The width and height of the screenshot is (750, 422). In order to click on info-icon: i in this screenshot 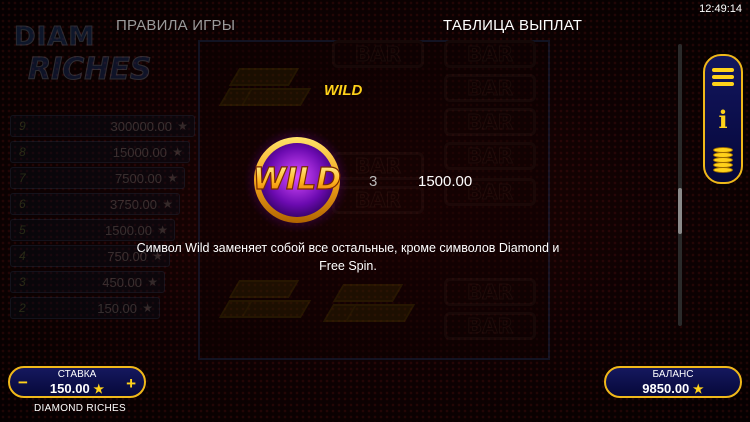, I will do `click(723, 119)`.